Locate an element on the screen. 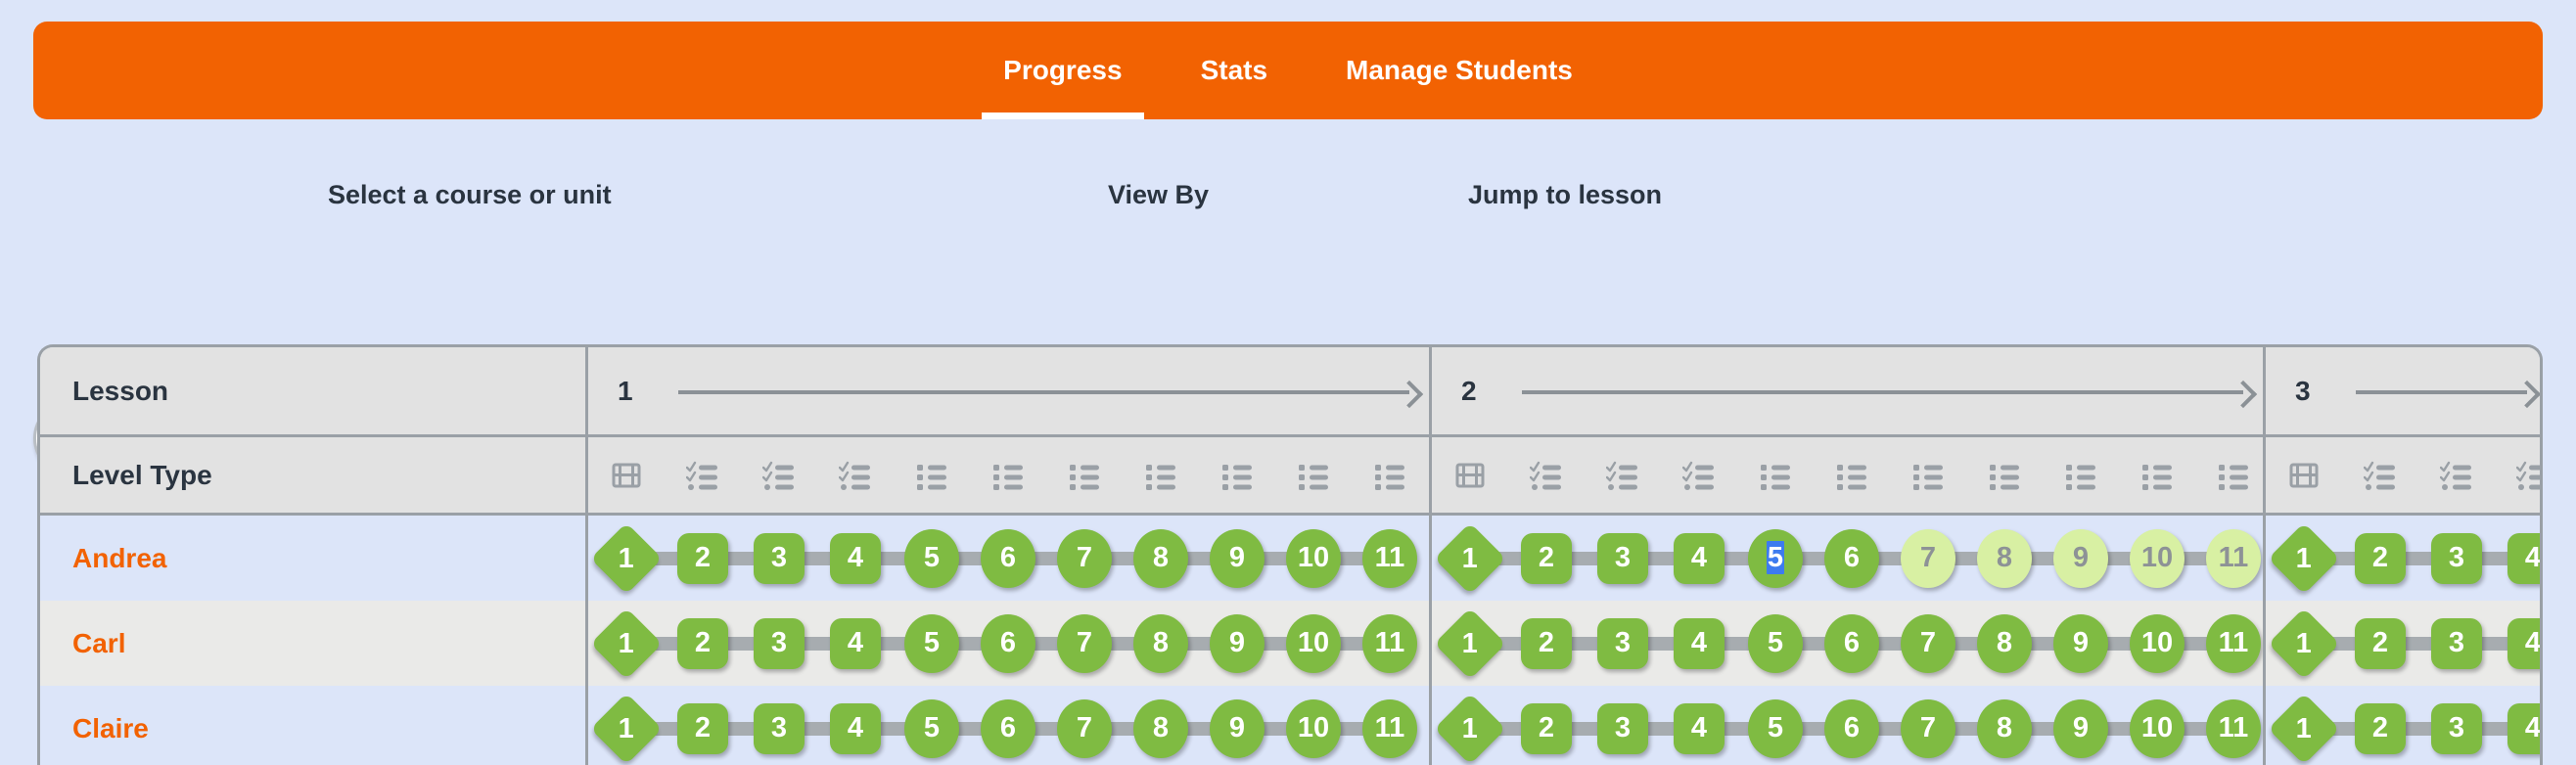 Image resolution: width=2576 pixels, height=765 pixels. student-name-link: Carl is located at coordinates (98, 643).